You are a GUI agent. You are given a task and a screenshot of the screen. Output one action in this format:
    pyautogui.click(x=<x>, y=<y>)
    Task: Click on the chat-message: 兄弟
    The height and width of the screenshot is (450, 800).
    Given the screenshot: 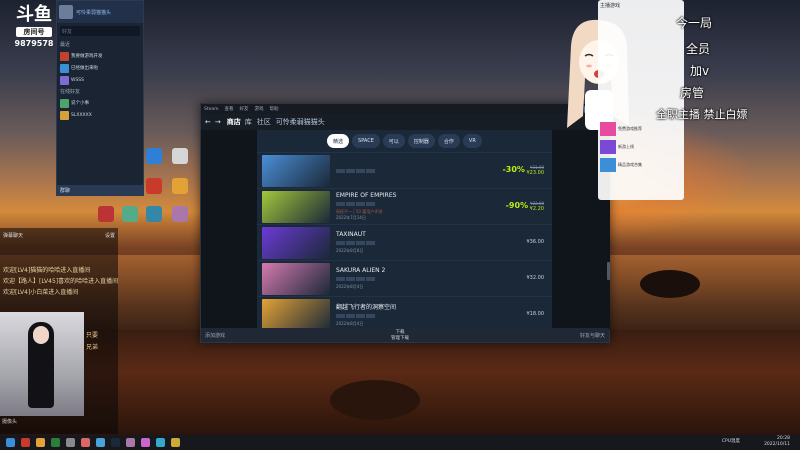 What is the action you would take?
    pyautogui.click(x=92, y=347)
    